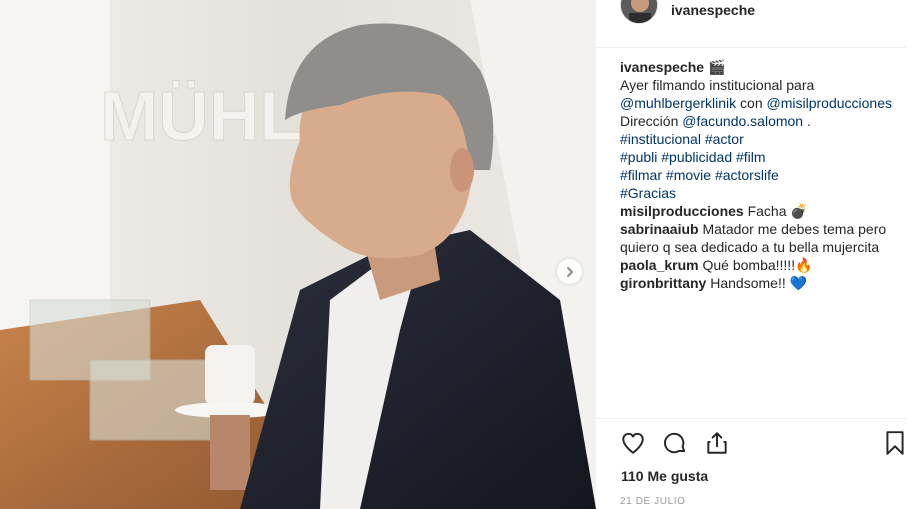 The height and width of the screenshot is (509, 922). I want to click on hashtag-link: #publicidad, so click(696, 157).